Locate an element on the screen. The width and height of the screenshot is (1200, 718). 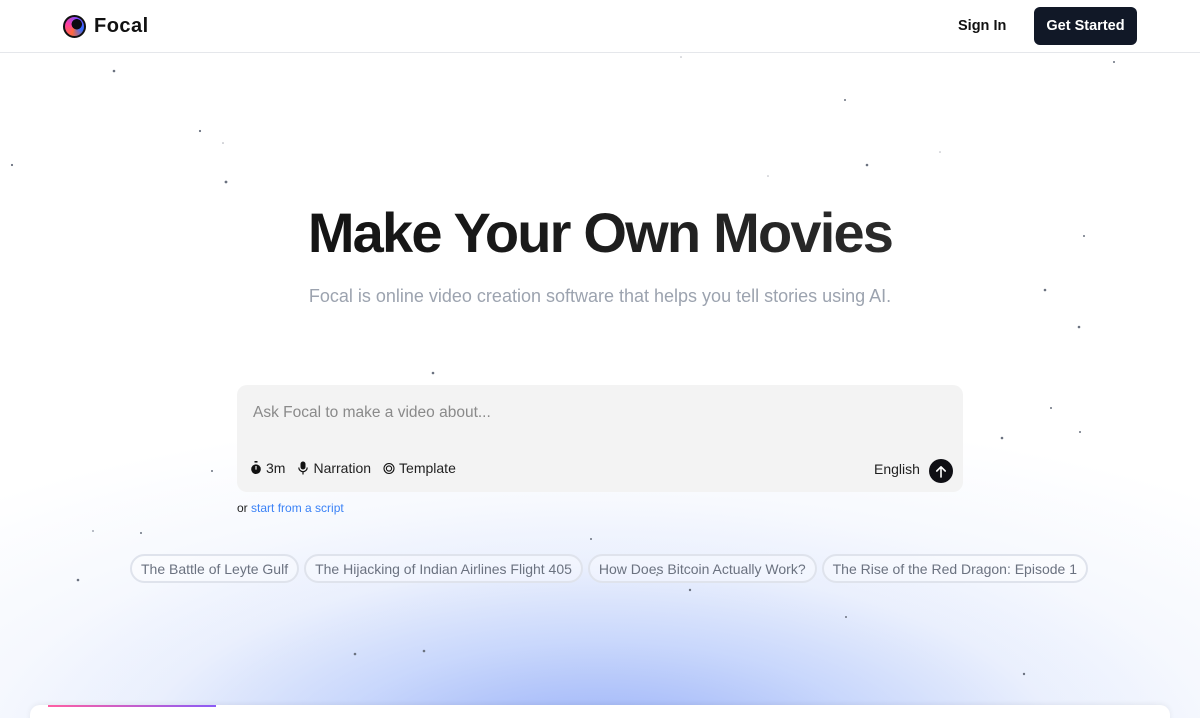
duration-label: 3m is located at coordinates (276, 468).